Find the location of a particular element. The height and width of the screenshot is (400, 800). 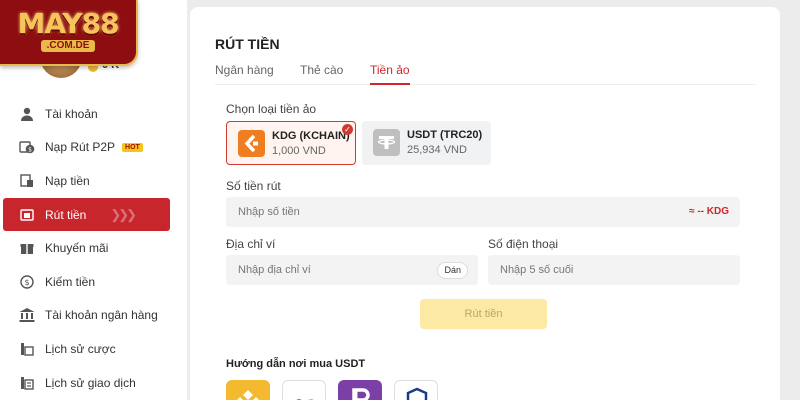

logo-text: MAY88 is located at coordinates (68, 23).